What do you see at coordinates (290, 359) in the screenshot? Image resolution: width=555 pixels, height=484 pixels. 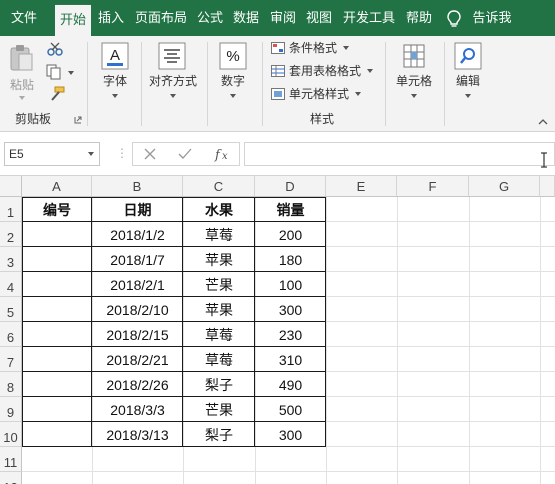 I see `table-cell: 310` at bounding box center [290, 359].